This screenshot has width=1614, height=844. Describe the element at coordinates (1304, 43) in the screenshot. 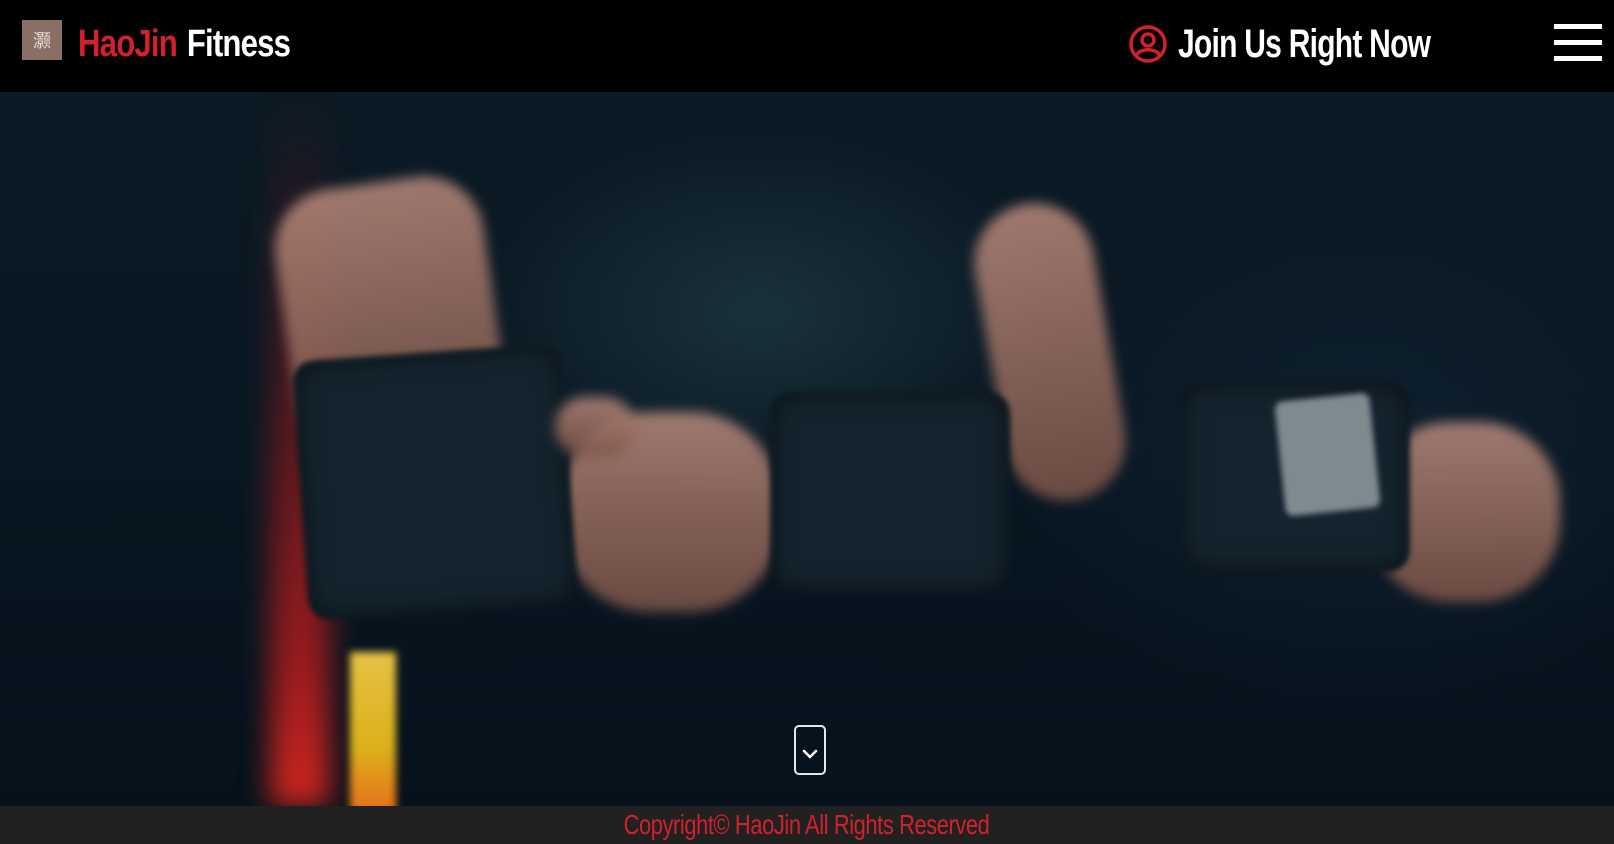

I see `join-us-label: Join Us Right Now` at that location.